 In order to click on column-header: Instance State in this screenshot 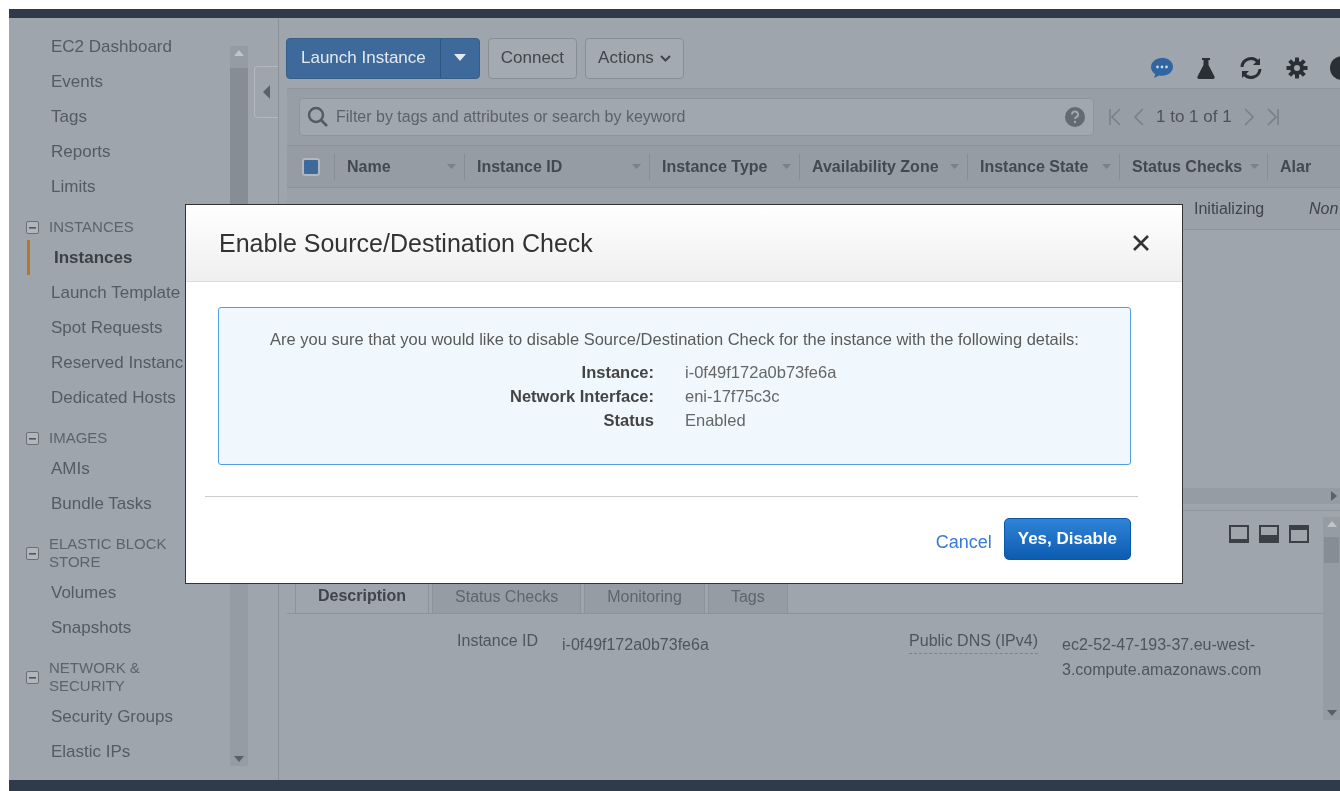, I will do `click(1043, 166)`.